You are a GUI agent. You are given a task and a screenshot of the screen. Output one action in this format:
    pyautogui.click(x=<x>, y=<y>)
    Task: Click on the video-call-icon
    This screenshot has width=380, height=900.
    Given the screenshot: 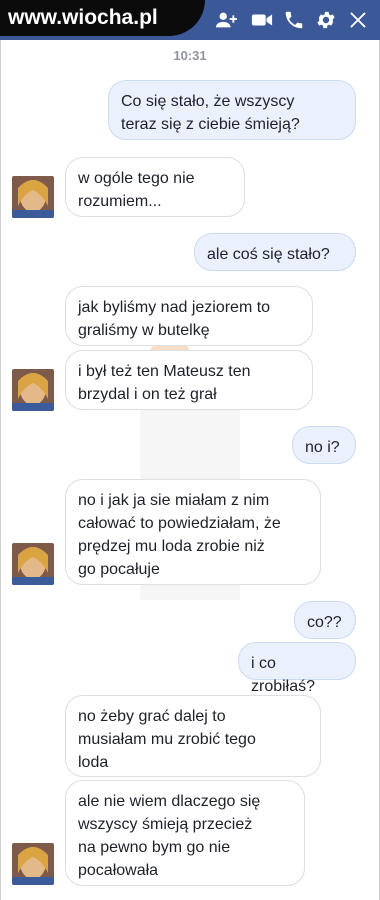 What is the action you would take?
    pyautogui.click(x=262, y=20)
    